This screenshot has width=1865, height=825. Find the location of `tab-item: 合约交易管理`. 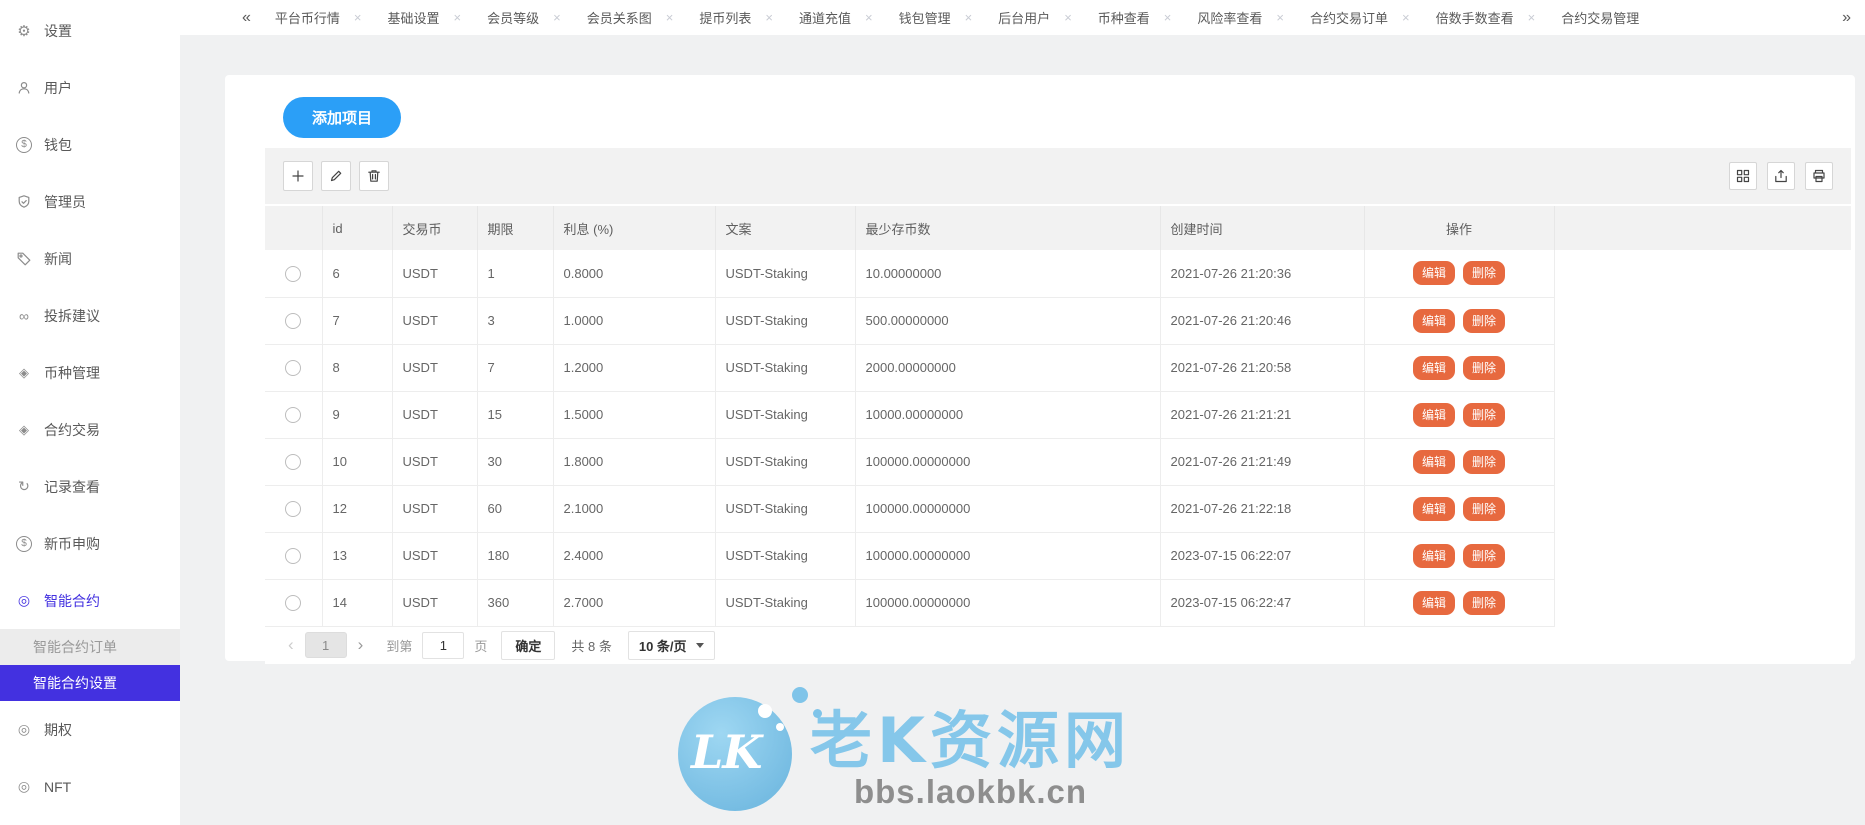

tab-item: 合约交易管理 is located at coordinates (1600, 17).